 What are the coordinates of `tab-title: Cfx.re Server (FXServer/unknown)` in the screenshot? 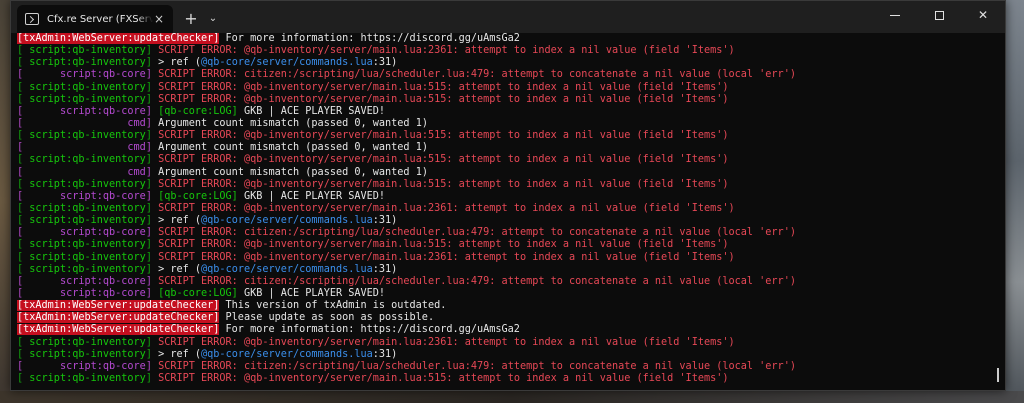 It's located at (100, 19).